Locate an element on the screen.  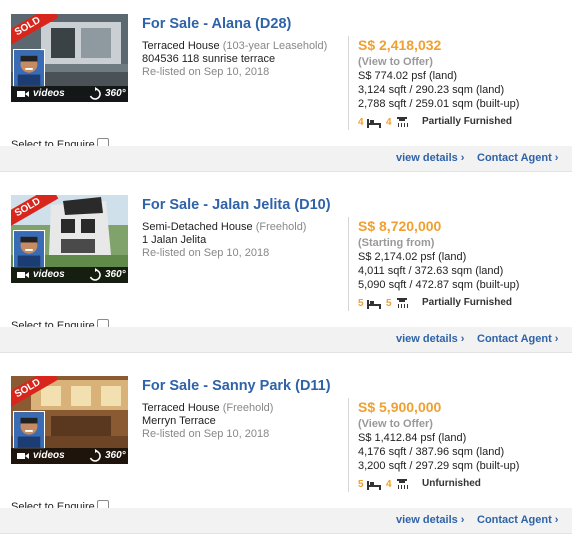
property-type: Semi-Detached House (Freehold) is located at coordinates (224, 227).